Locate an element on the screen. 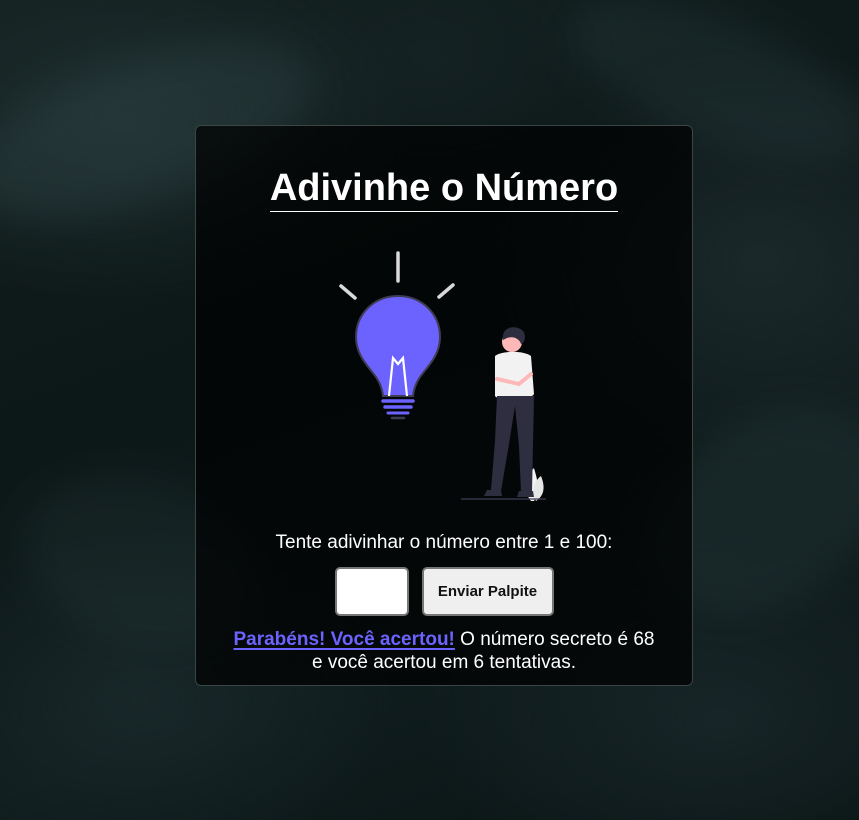 This screenshot has width=859, height=820. page-title-text: Adivinhe o Número is located at coordinates (444, 189).